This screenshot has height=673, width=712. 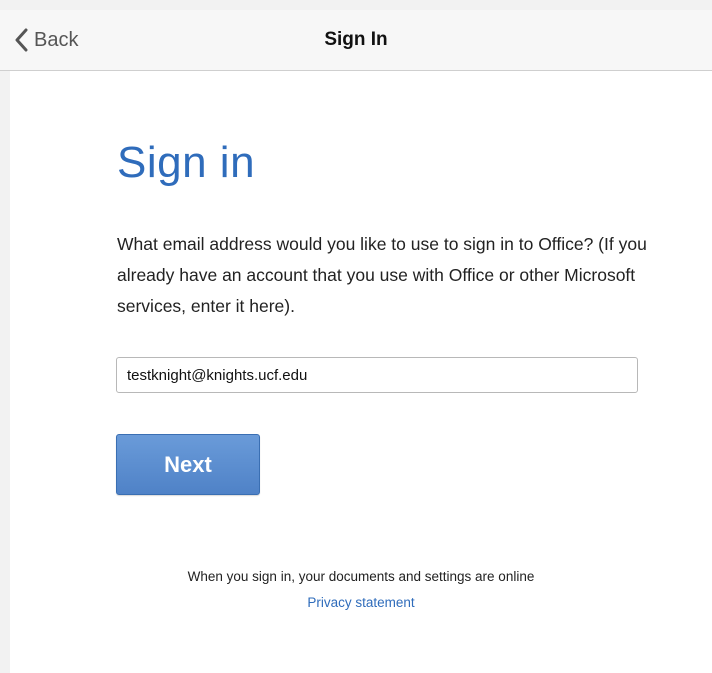 I want to click on privacy-statement-link: Privacy statement, so click(x=361, y=602).